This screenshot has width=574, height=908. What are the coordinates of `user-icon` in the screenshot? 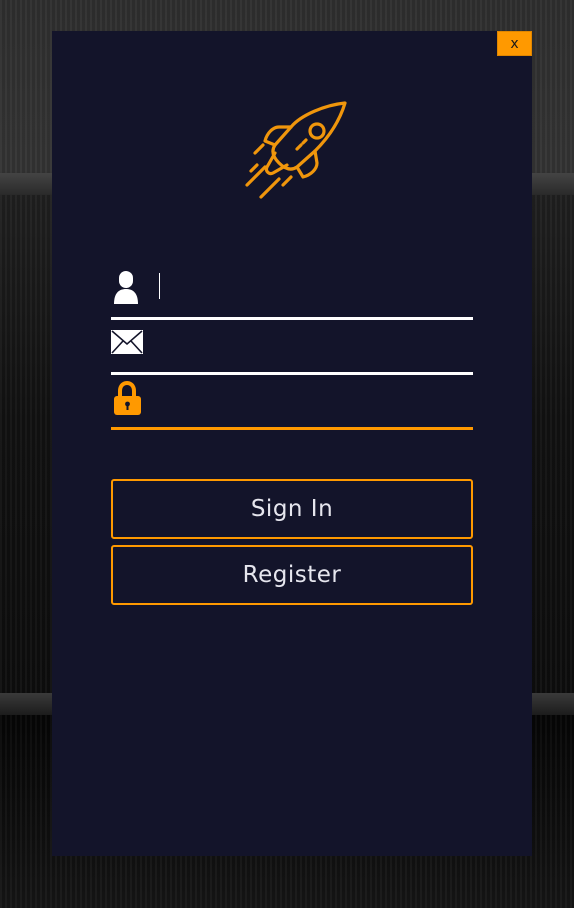 It's located at (128, 291).